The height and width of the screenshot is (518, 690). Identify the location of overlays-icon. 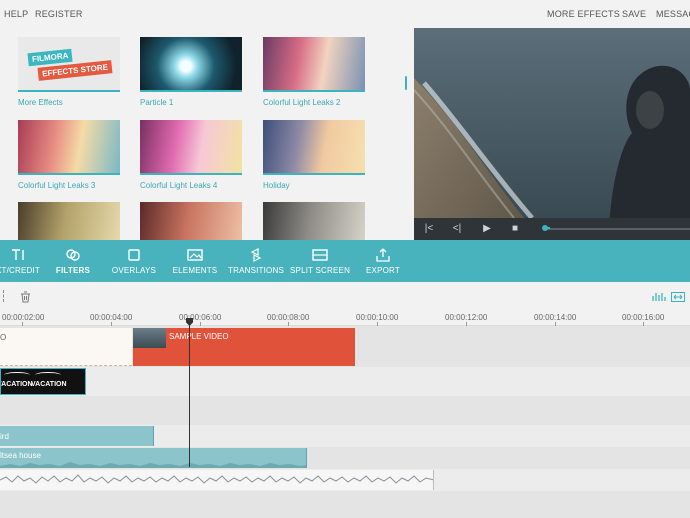
(134, 255).